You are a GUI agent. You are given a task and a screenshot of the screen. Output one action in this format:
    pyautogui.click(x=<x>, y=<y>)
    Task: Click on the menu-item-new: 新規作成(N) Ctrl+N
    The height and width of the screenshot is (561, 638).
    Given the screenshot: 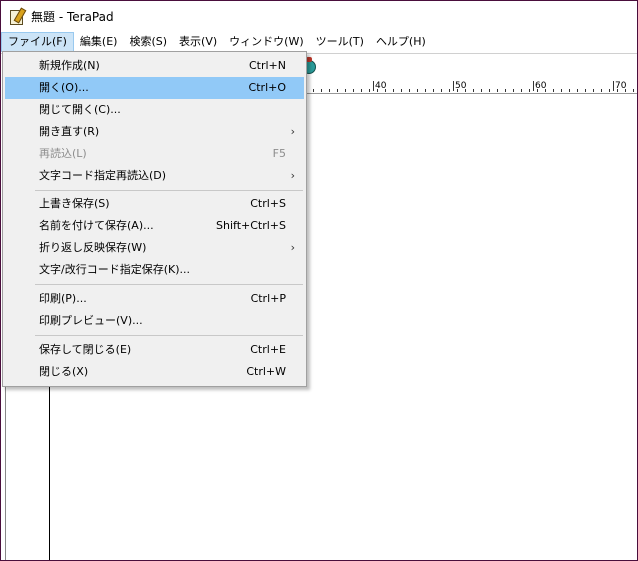 What is the action you would take?
    pyautogui.click(x=154, y=66)
    